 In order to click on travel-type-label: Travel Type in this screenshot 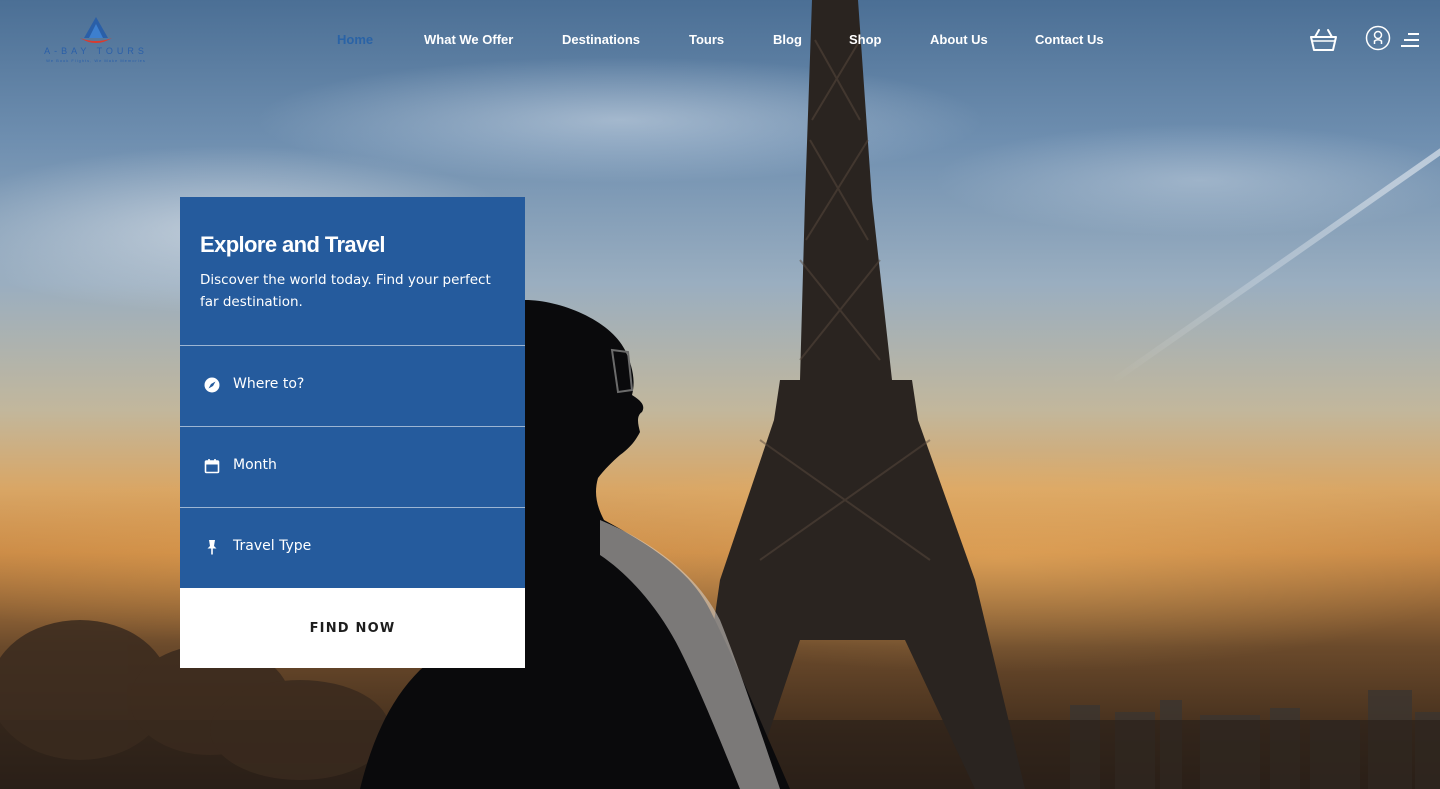, I will do `click(272, 546)`.